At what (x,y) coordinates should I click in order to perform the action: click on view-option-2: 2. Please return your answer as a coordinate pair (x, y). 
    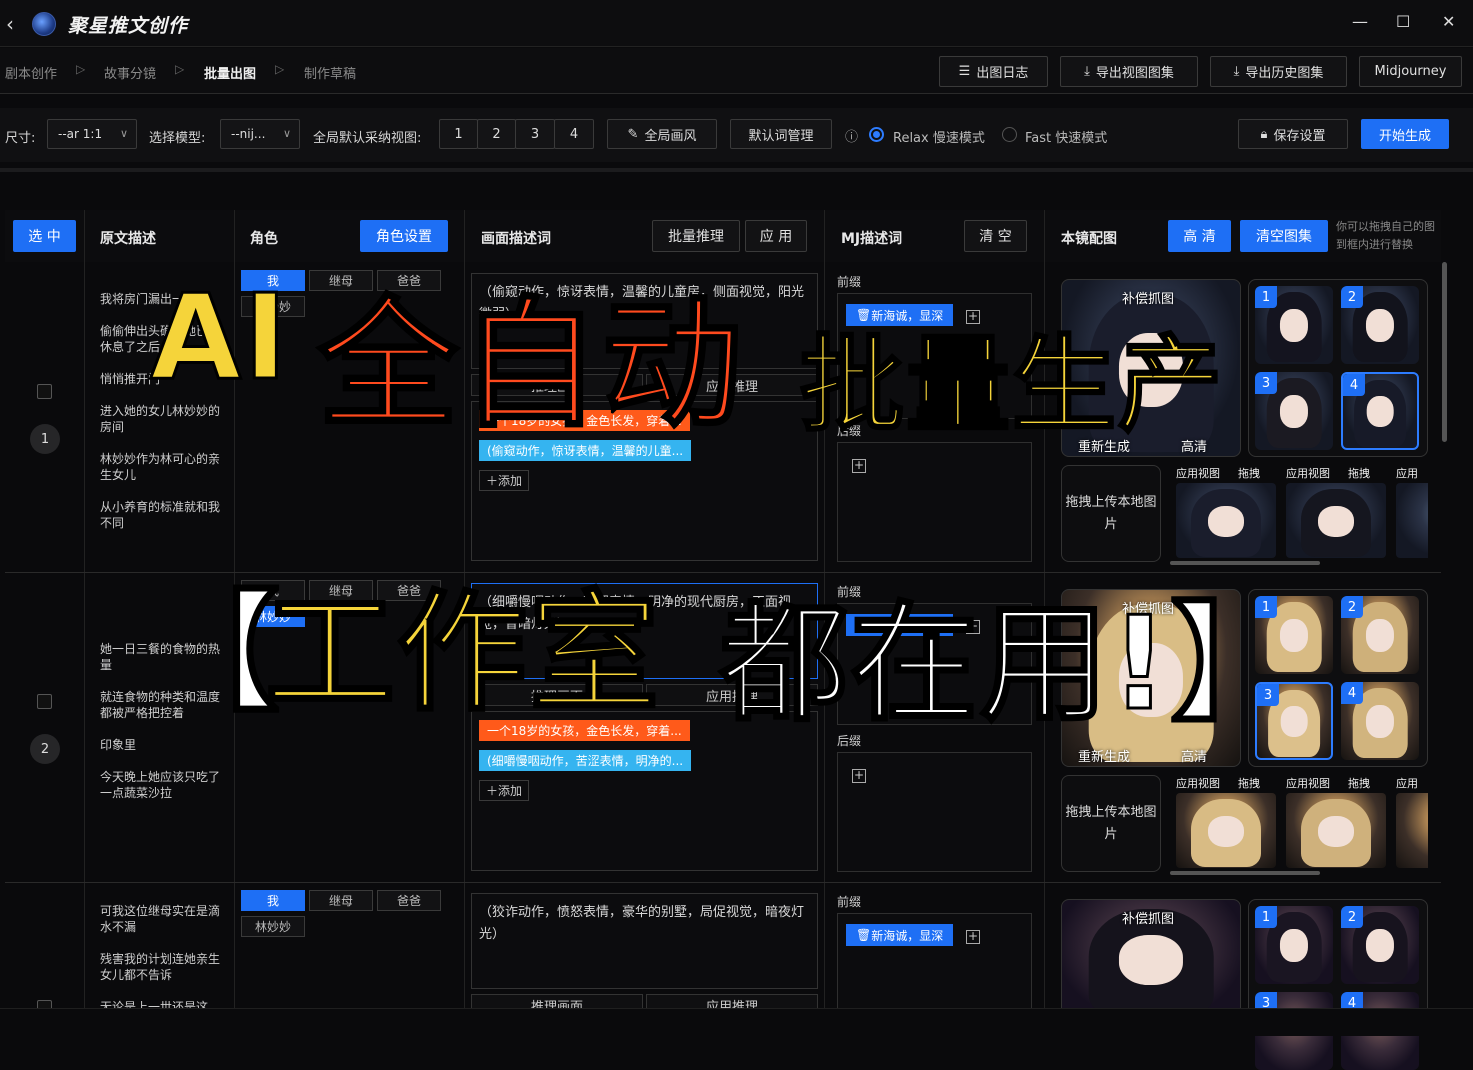
    Looking at the image, I should click on (496, 134).